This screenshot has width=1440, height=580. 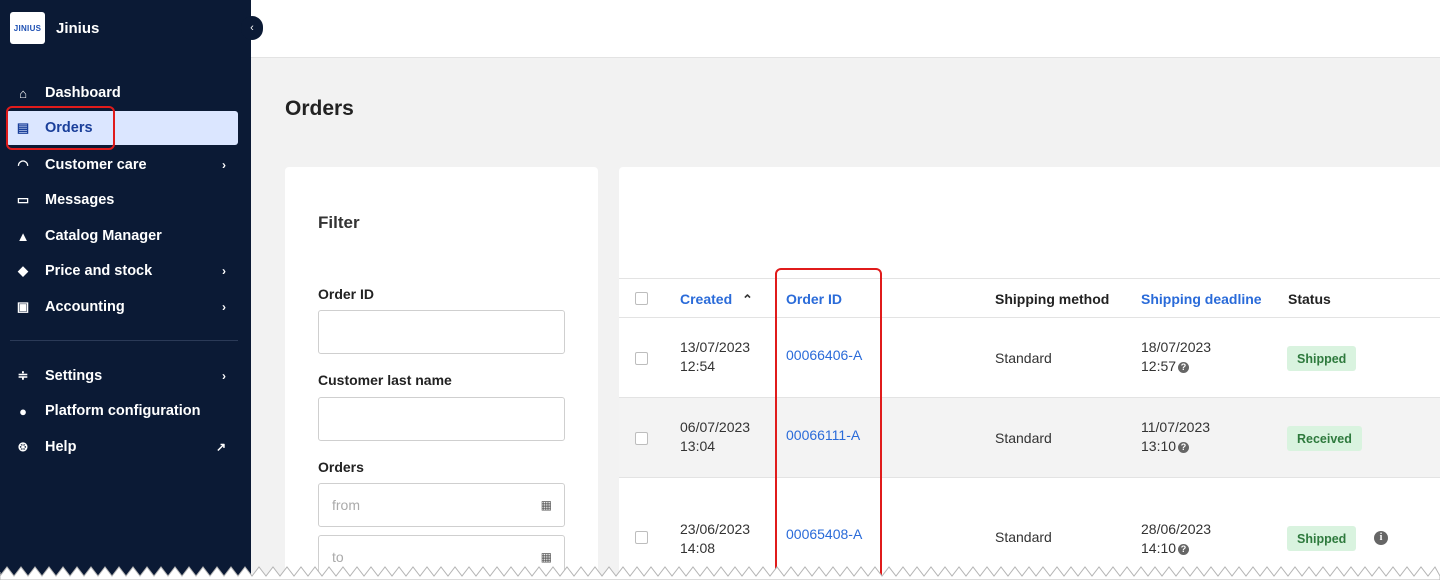 What do you see at coordinates (61, 447) in the screenshot?
I see `sidebar-item-label: Help` at bounding box center [61, 447].